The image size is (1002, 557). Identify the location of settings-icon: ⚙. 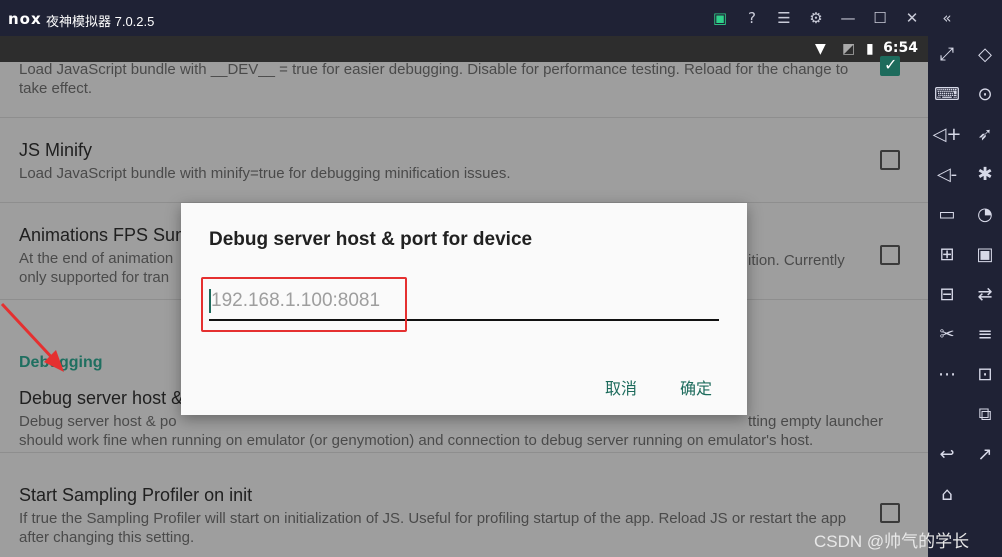
(816, 18).